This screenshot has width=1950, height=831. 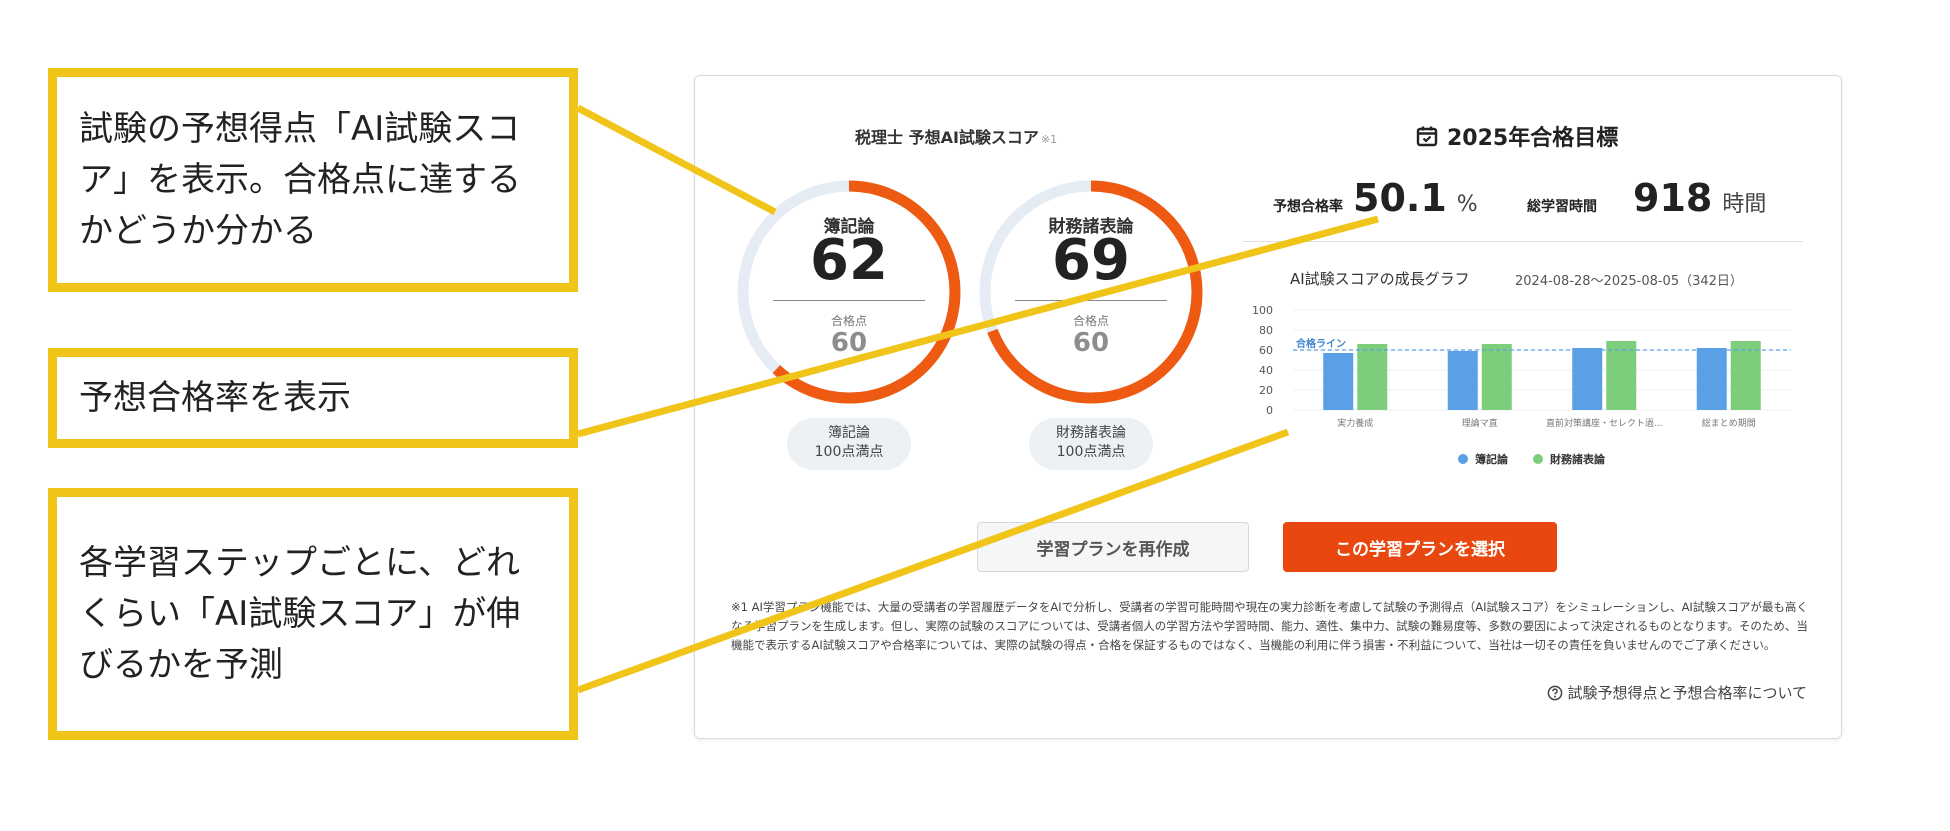 What do you see at coordinates (1523, 241) in the screenshot?
I see `goal-divider` at bounding box center [1523, 241].